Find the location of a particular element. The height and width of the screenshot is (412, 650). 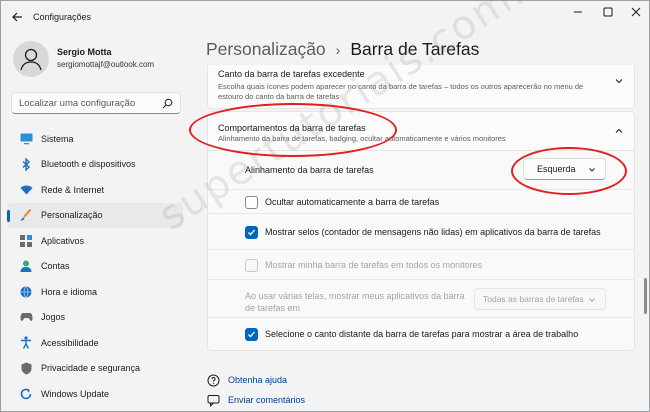

sidebar-item-privacidade: Privacidade e segurança is located at coordinates (95, 369).